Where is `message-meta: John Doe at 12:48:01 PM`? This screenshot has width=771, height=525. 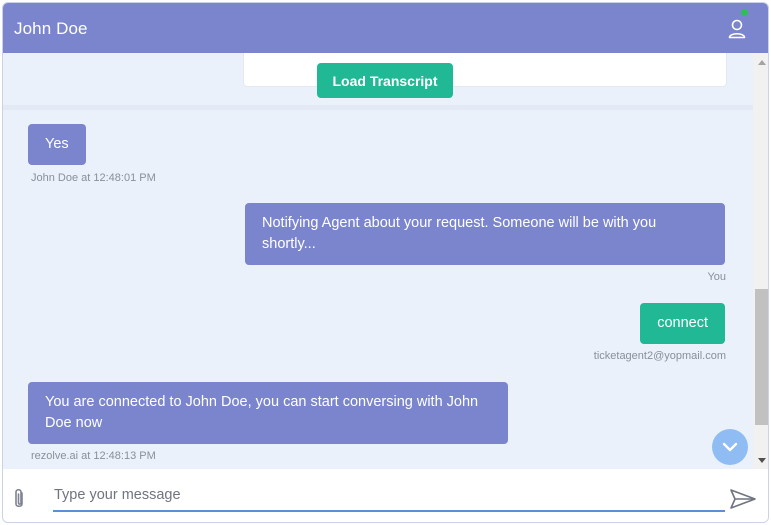
message-meta: John Doe at 12:48:01 PM is located at coordinates (93, 178).